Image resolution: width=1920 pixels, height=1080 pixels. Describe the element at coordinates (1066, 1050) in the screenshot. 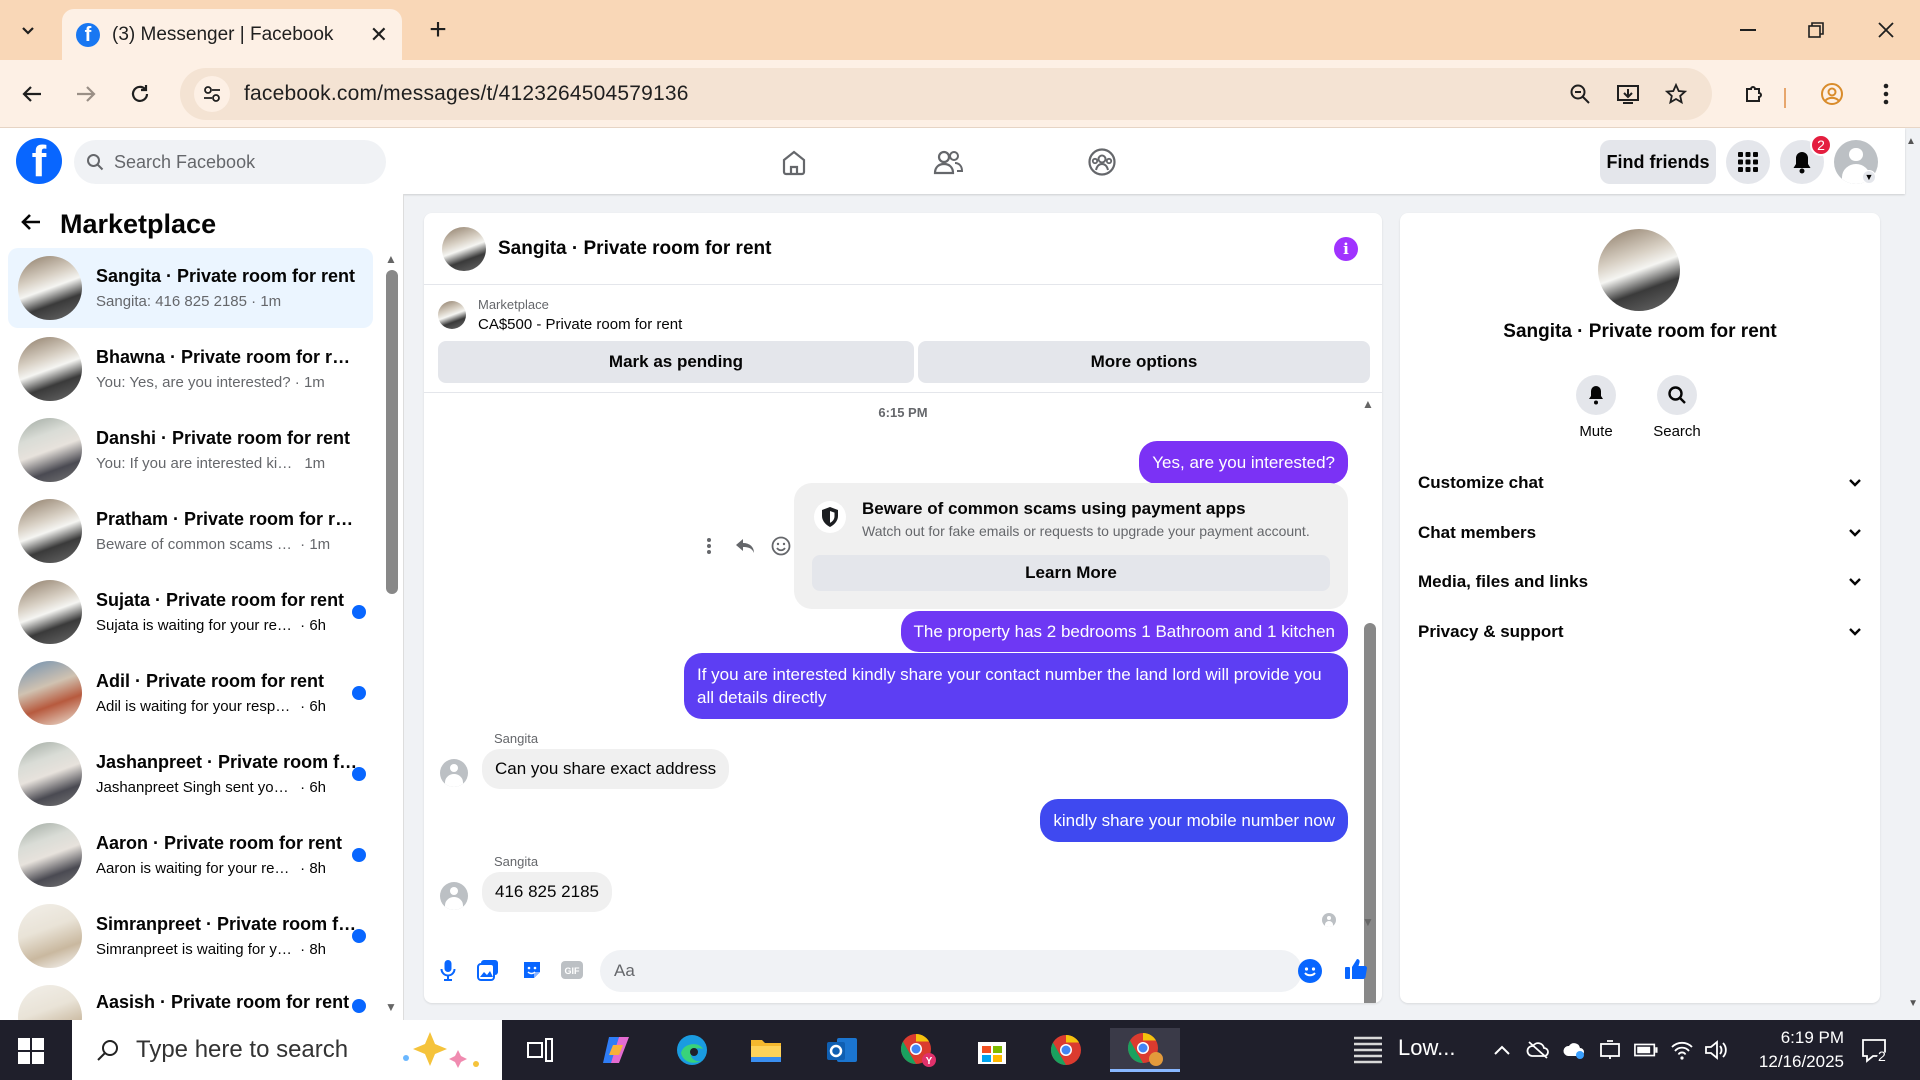

I see `chrome-icon` at that location.